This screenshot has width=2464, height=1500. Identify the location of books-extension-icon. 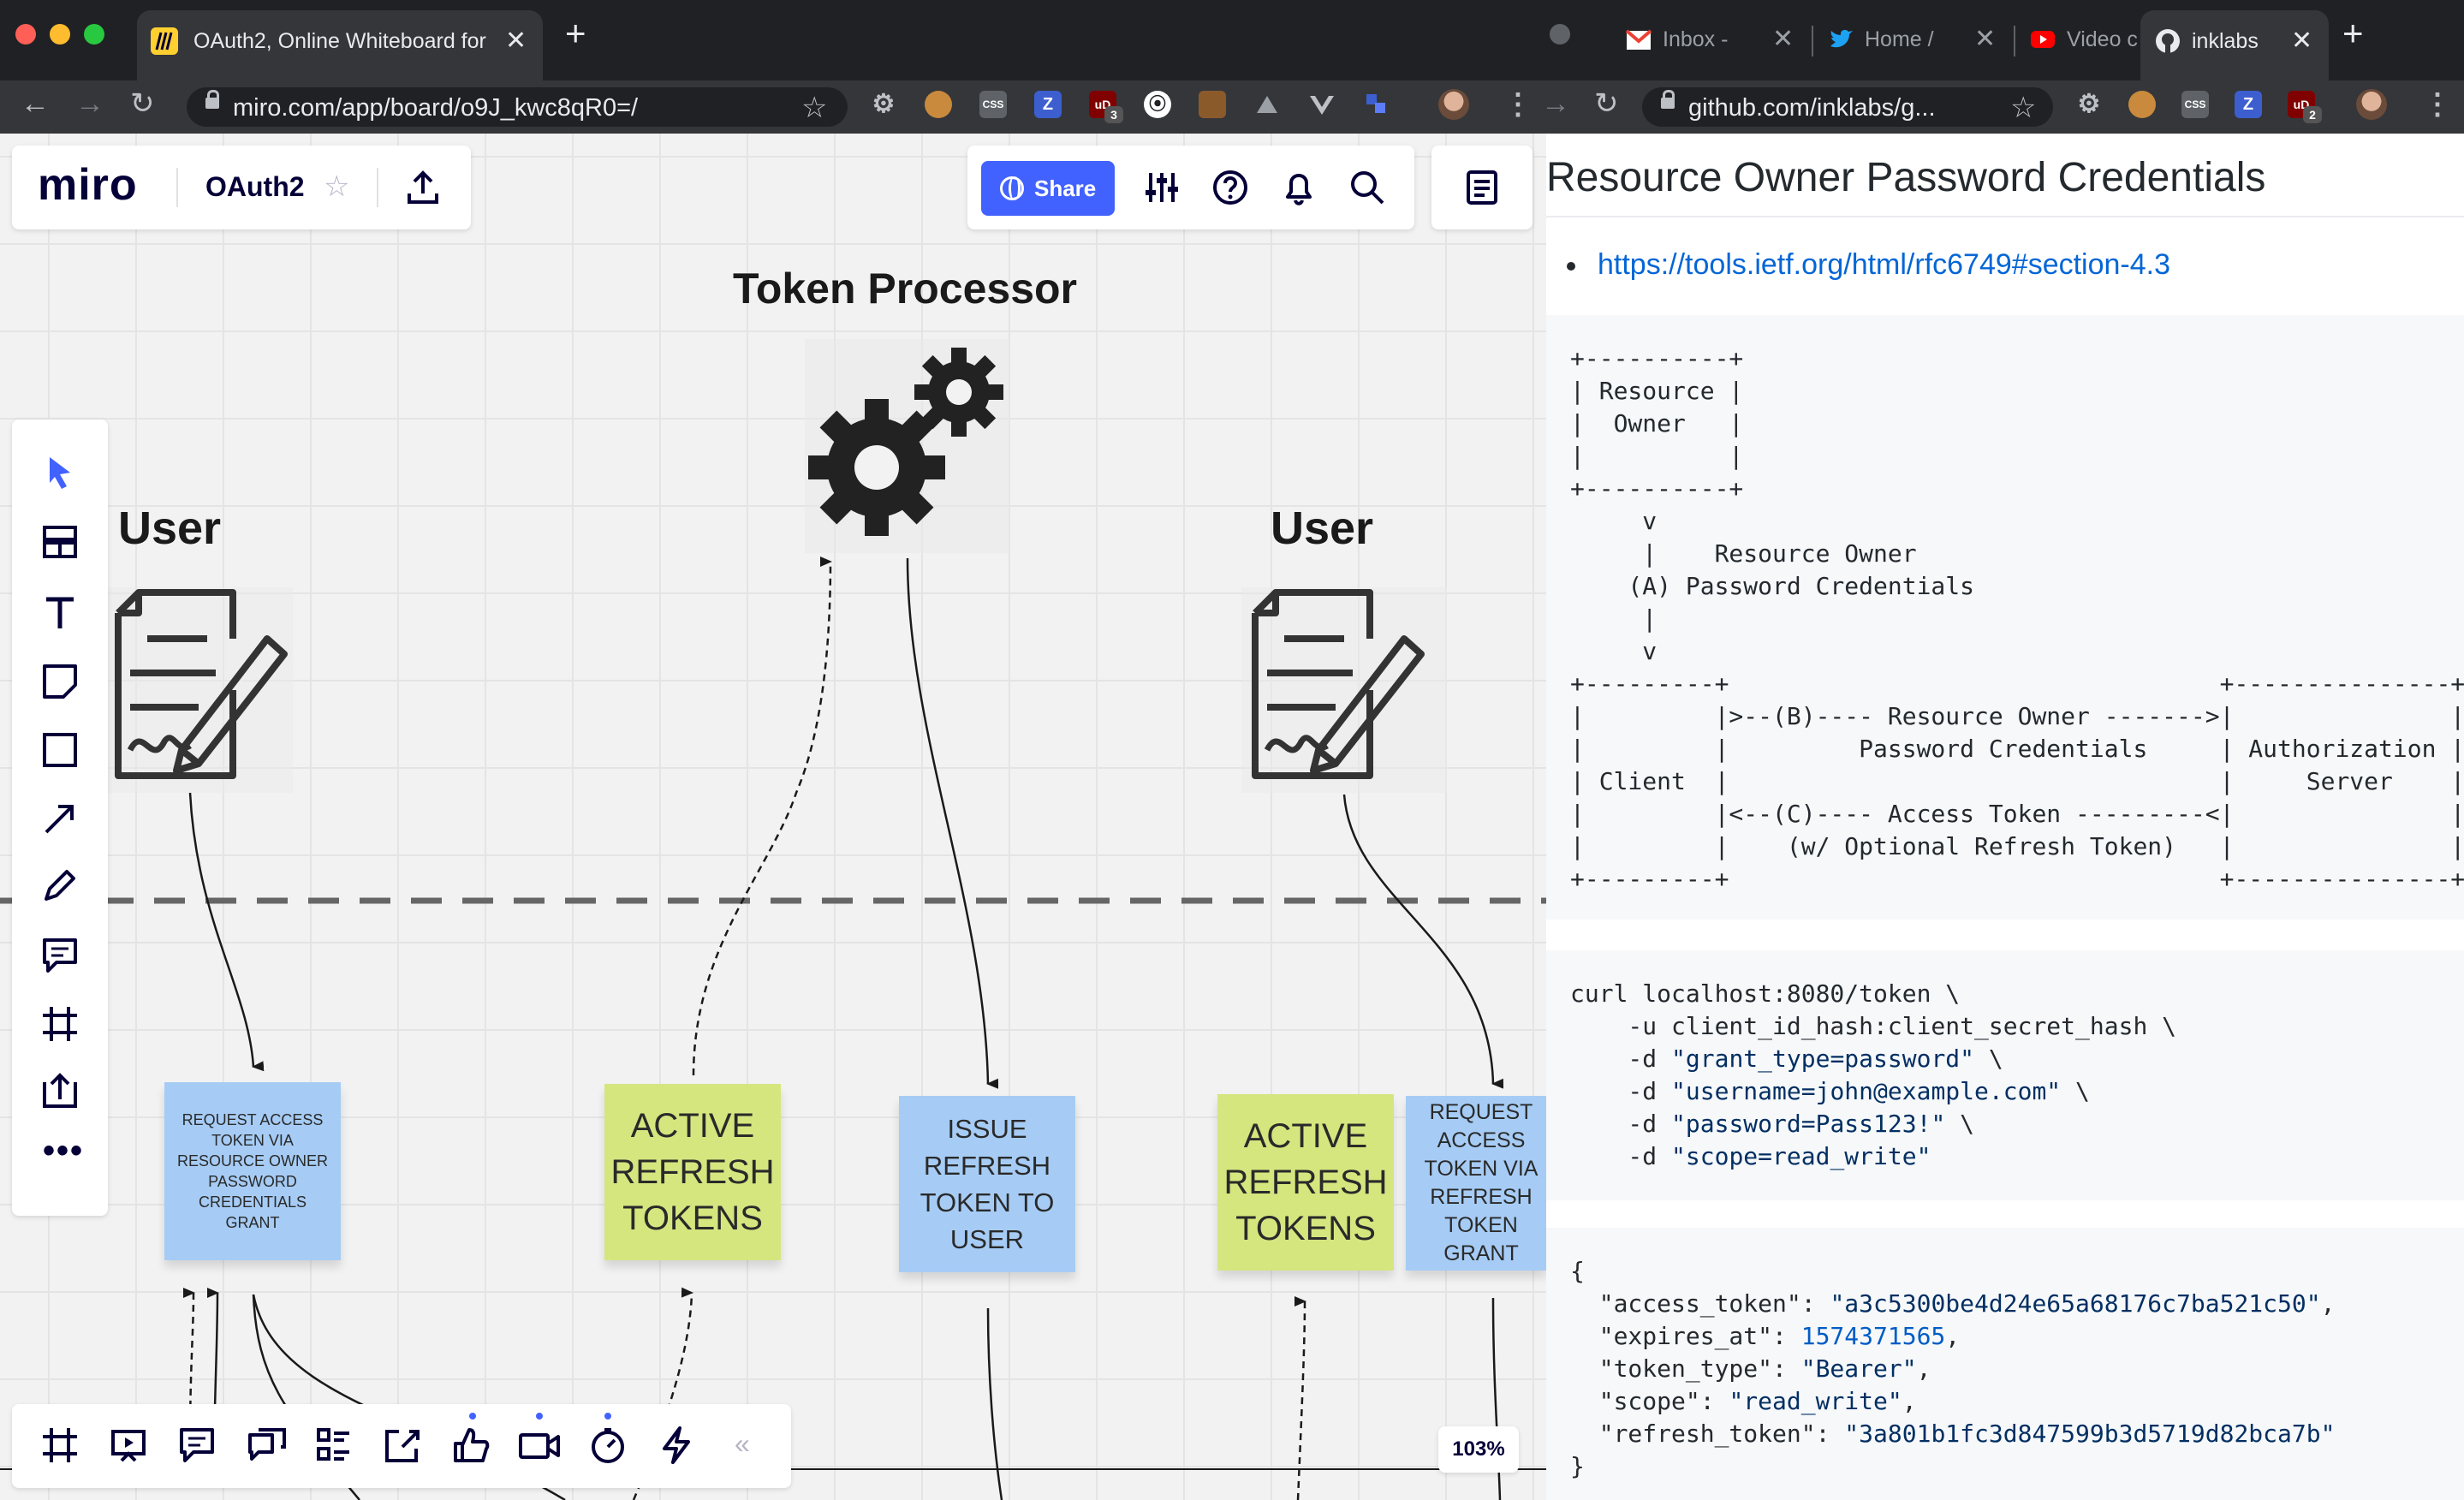
(1212, 104).